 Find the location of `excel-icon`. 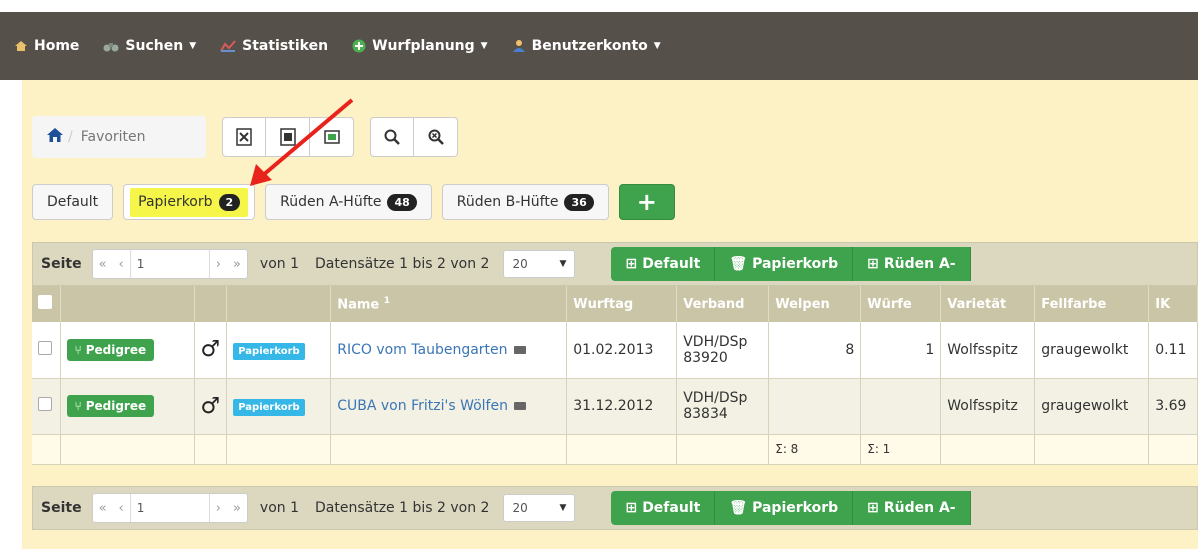

excel-icon is located at coordinates (244, 137).